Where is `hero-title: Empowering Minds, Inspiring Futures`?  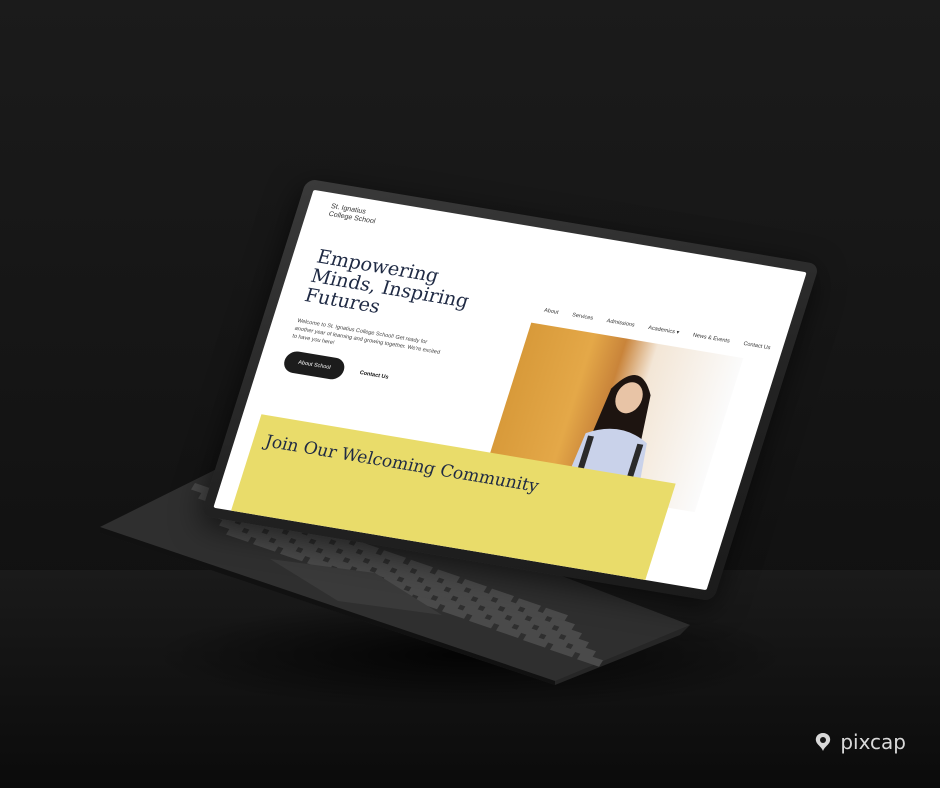
hero-title: Empowering Minds, Inspiring Futures is located at coordinates (386, 281).